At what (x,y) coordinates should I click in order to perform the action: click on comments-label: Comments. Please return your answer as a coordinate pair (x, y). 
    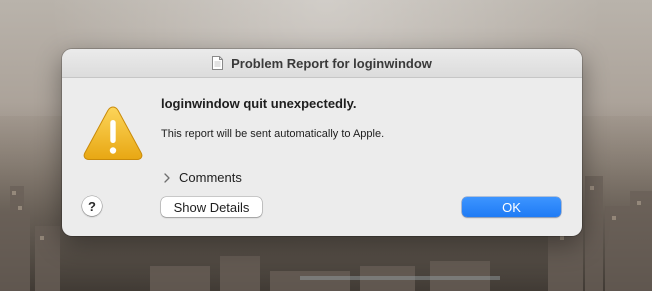
    Looking at the image, I should click on (210, 177).